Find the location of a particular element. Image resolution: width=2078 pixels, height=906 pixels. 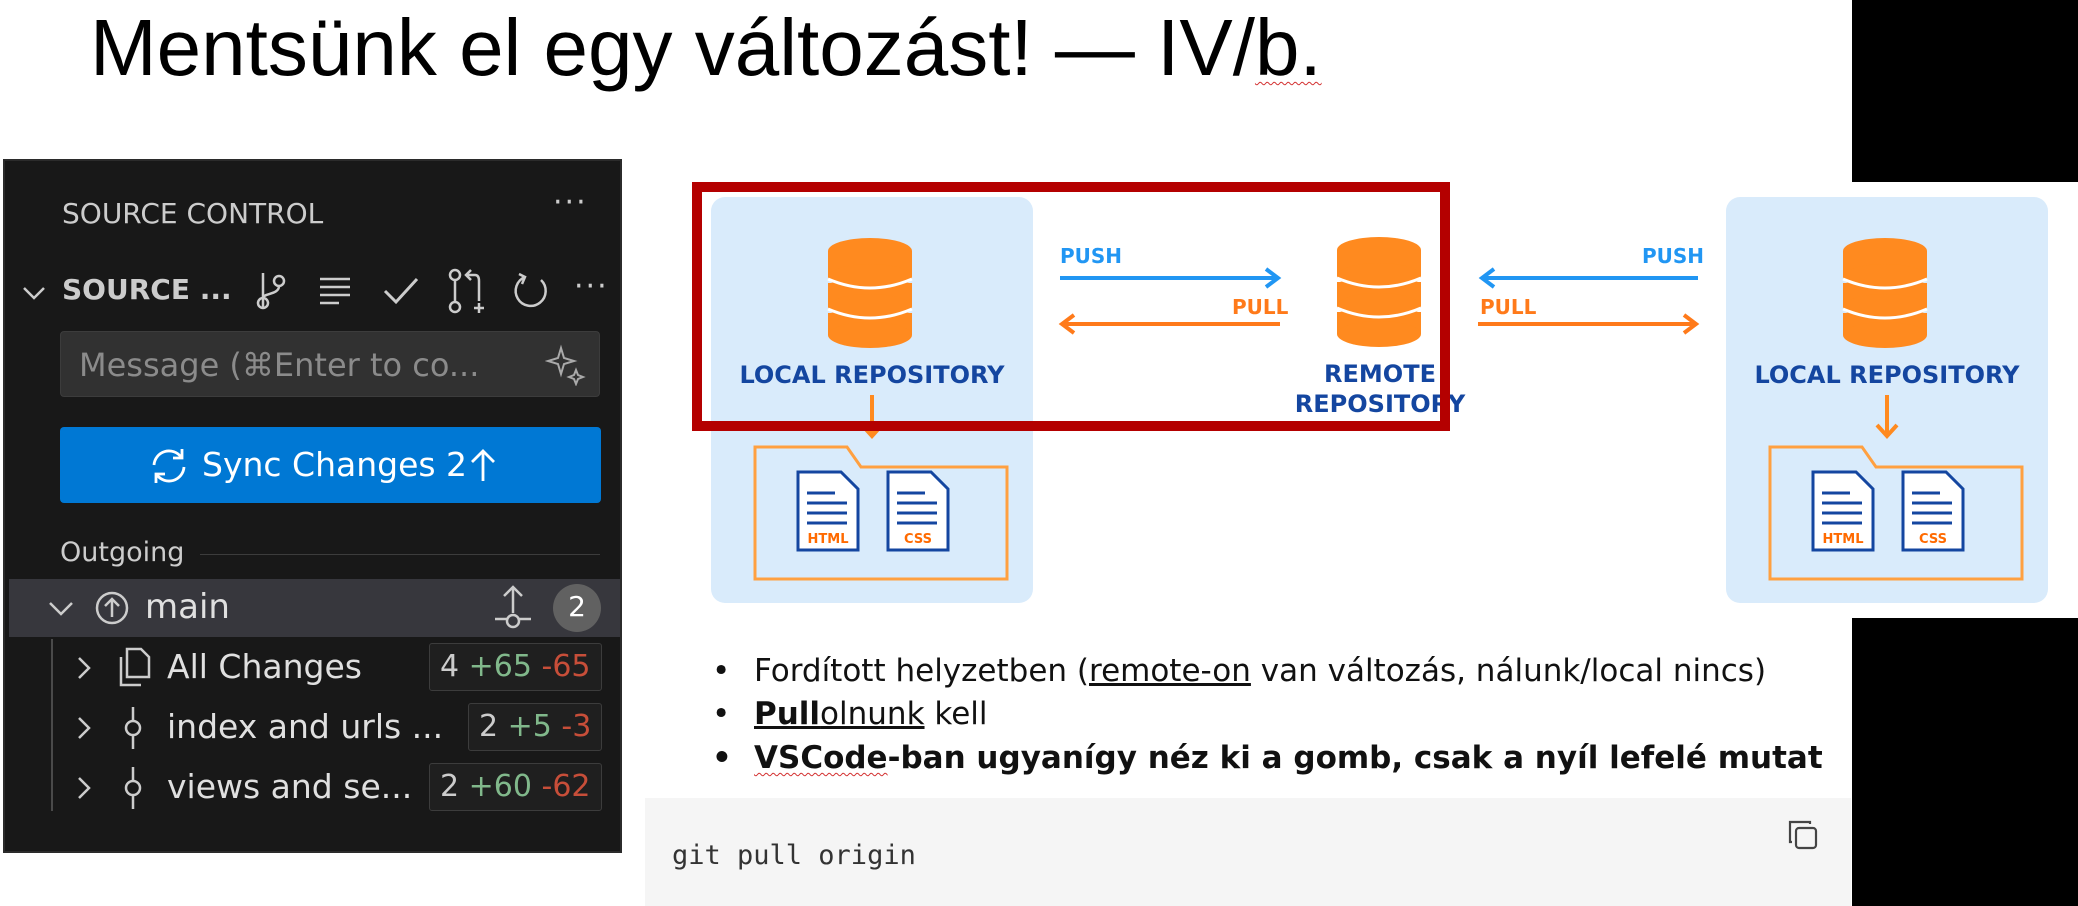

panel-header: SOURCE CONTROL is located at coordinates (193, 213).